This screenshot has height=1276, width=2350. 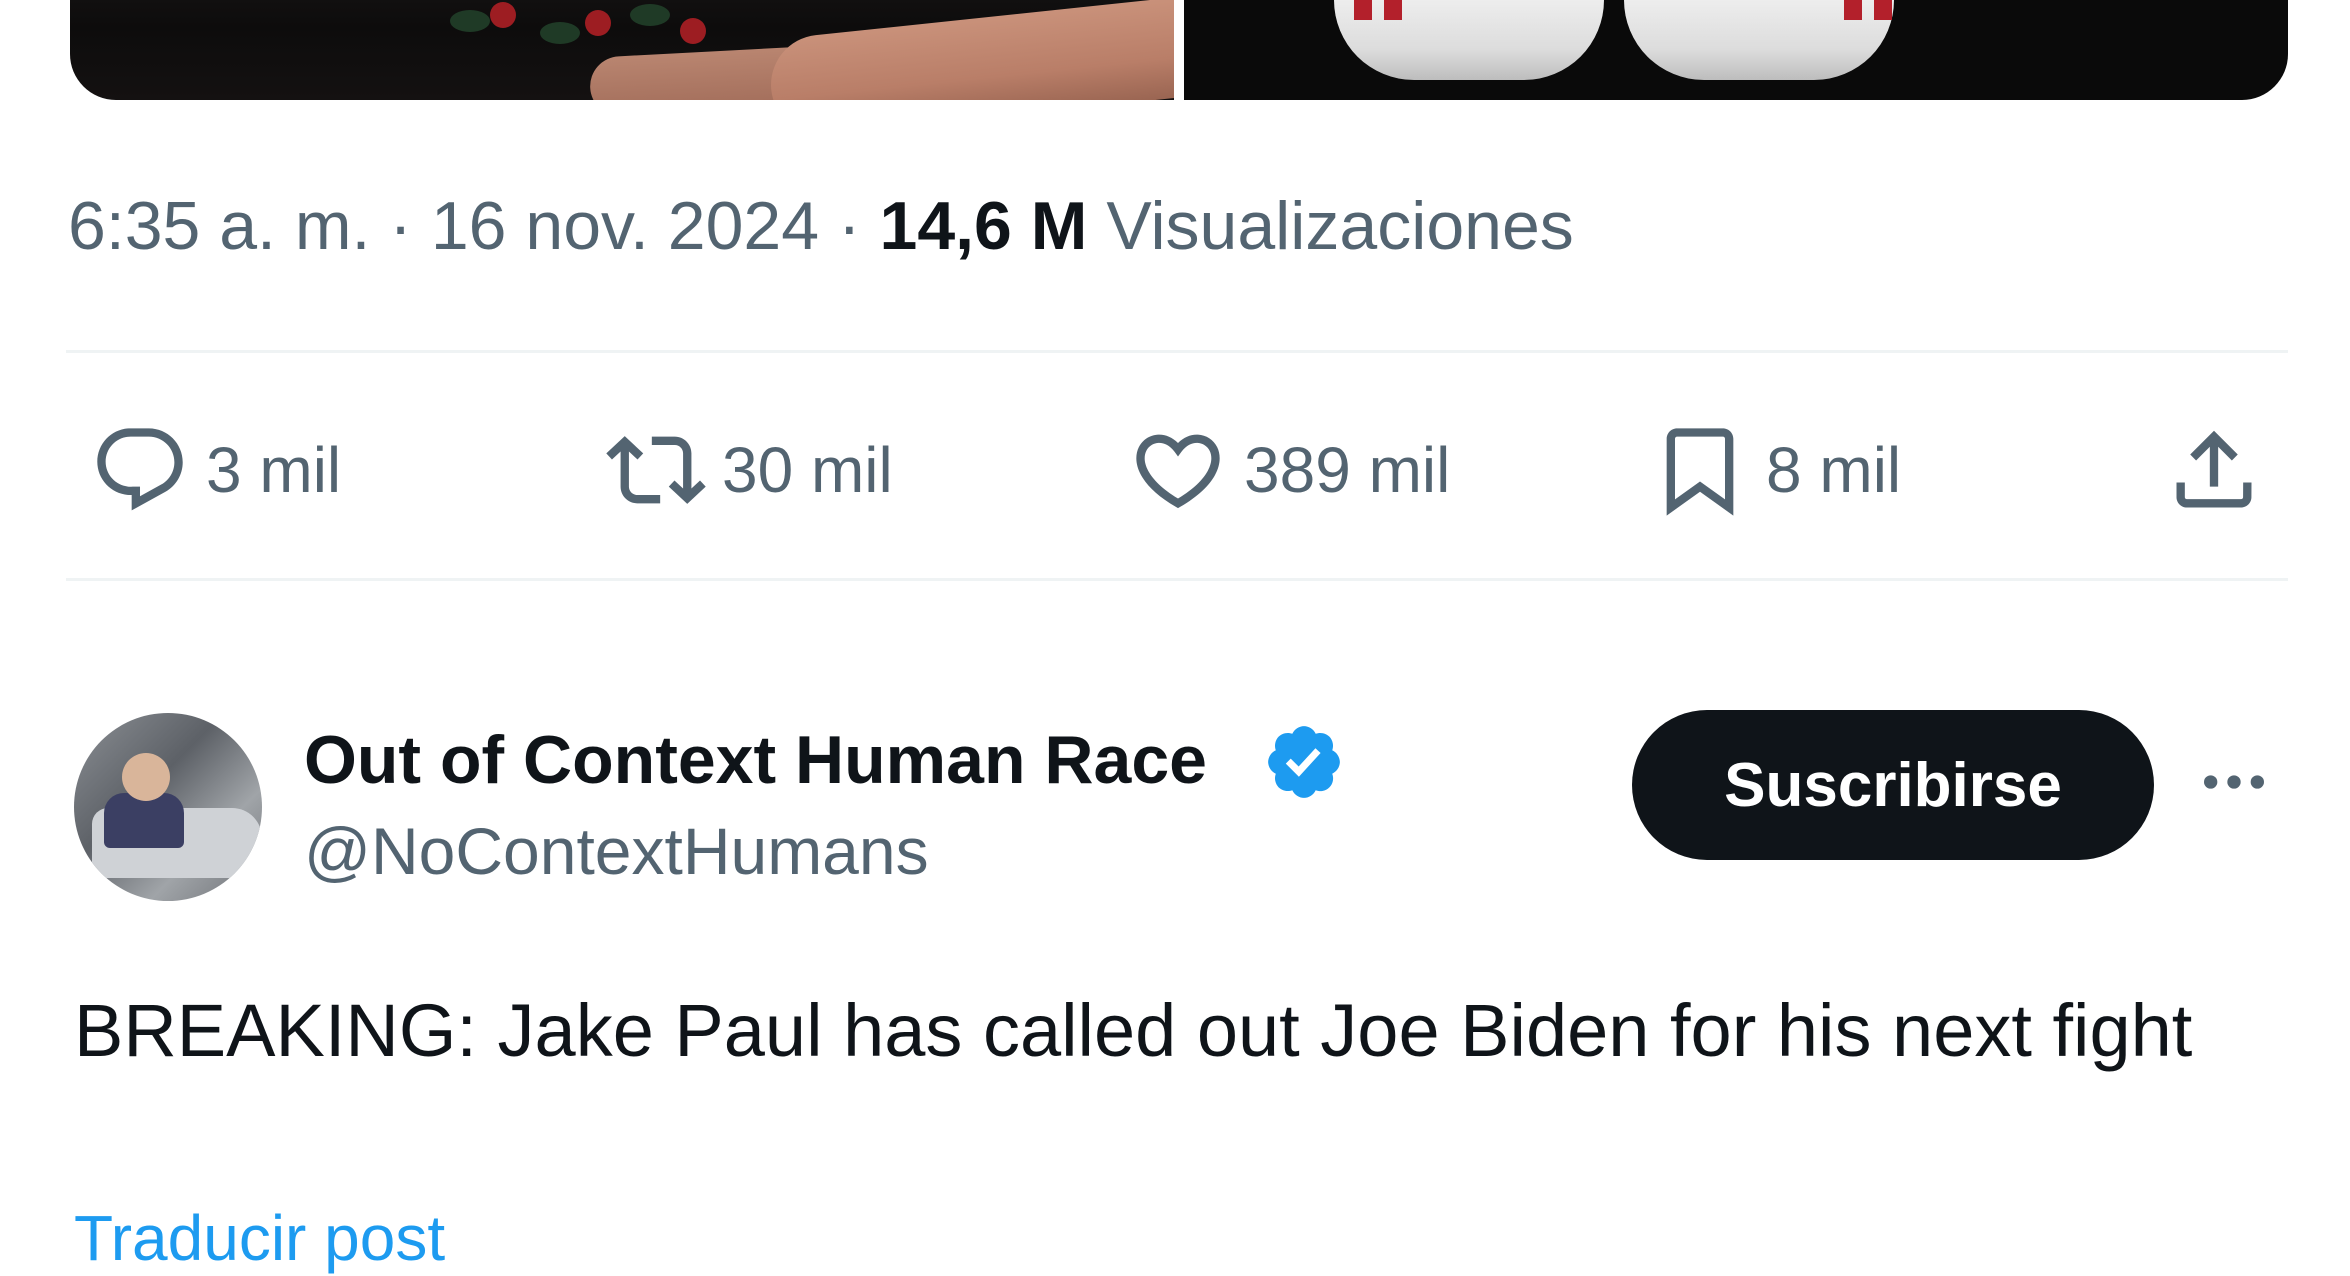 What do you see at coordinates (622, 50) in the screenshot?
I see `media-image-left` at bounding box center [622, 50].